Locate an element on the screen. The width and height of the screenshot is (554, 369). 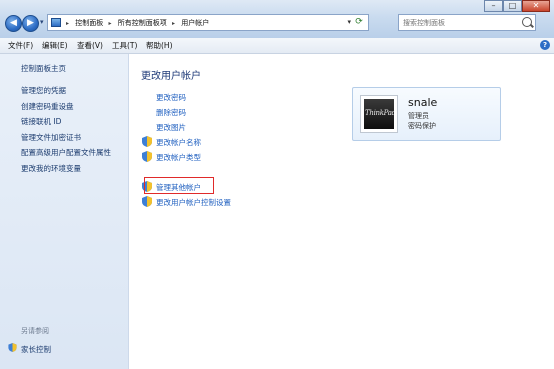
menu-bar: 文件(F) 编辑(E) 查看(V) 工具(T) 帮助(H) ? is located at coordinates (277, 46).